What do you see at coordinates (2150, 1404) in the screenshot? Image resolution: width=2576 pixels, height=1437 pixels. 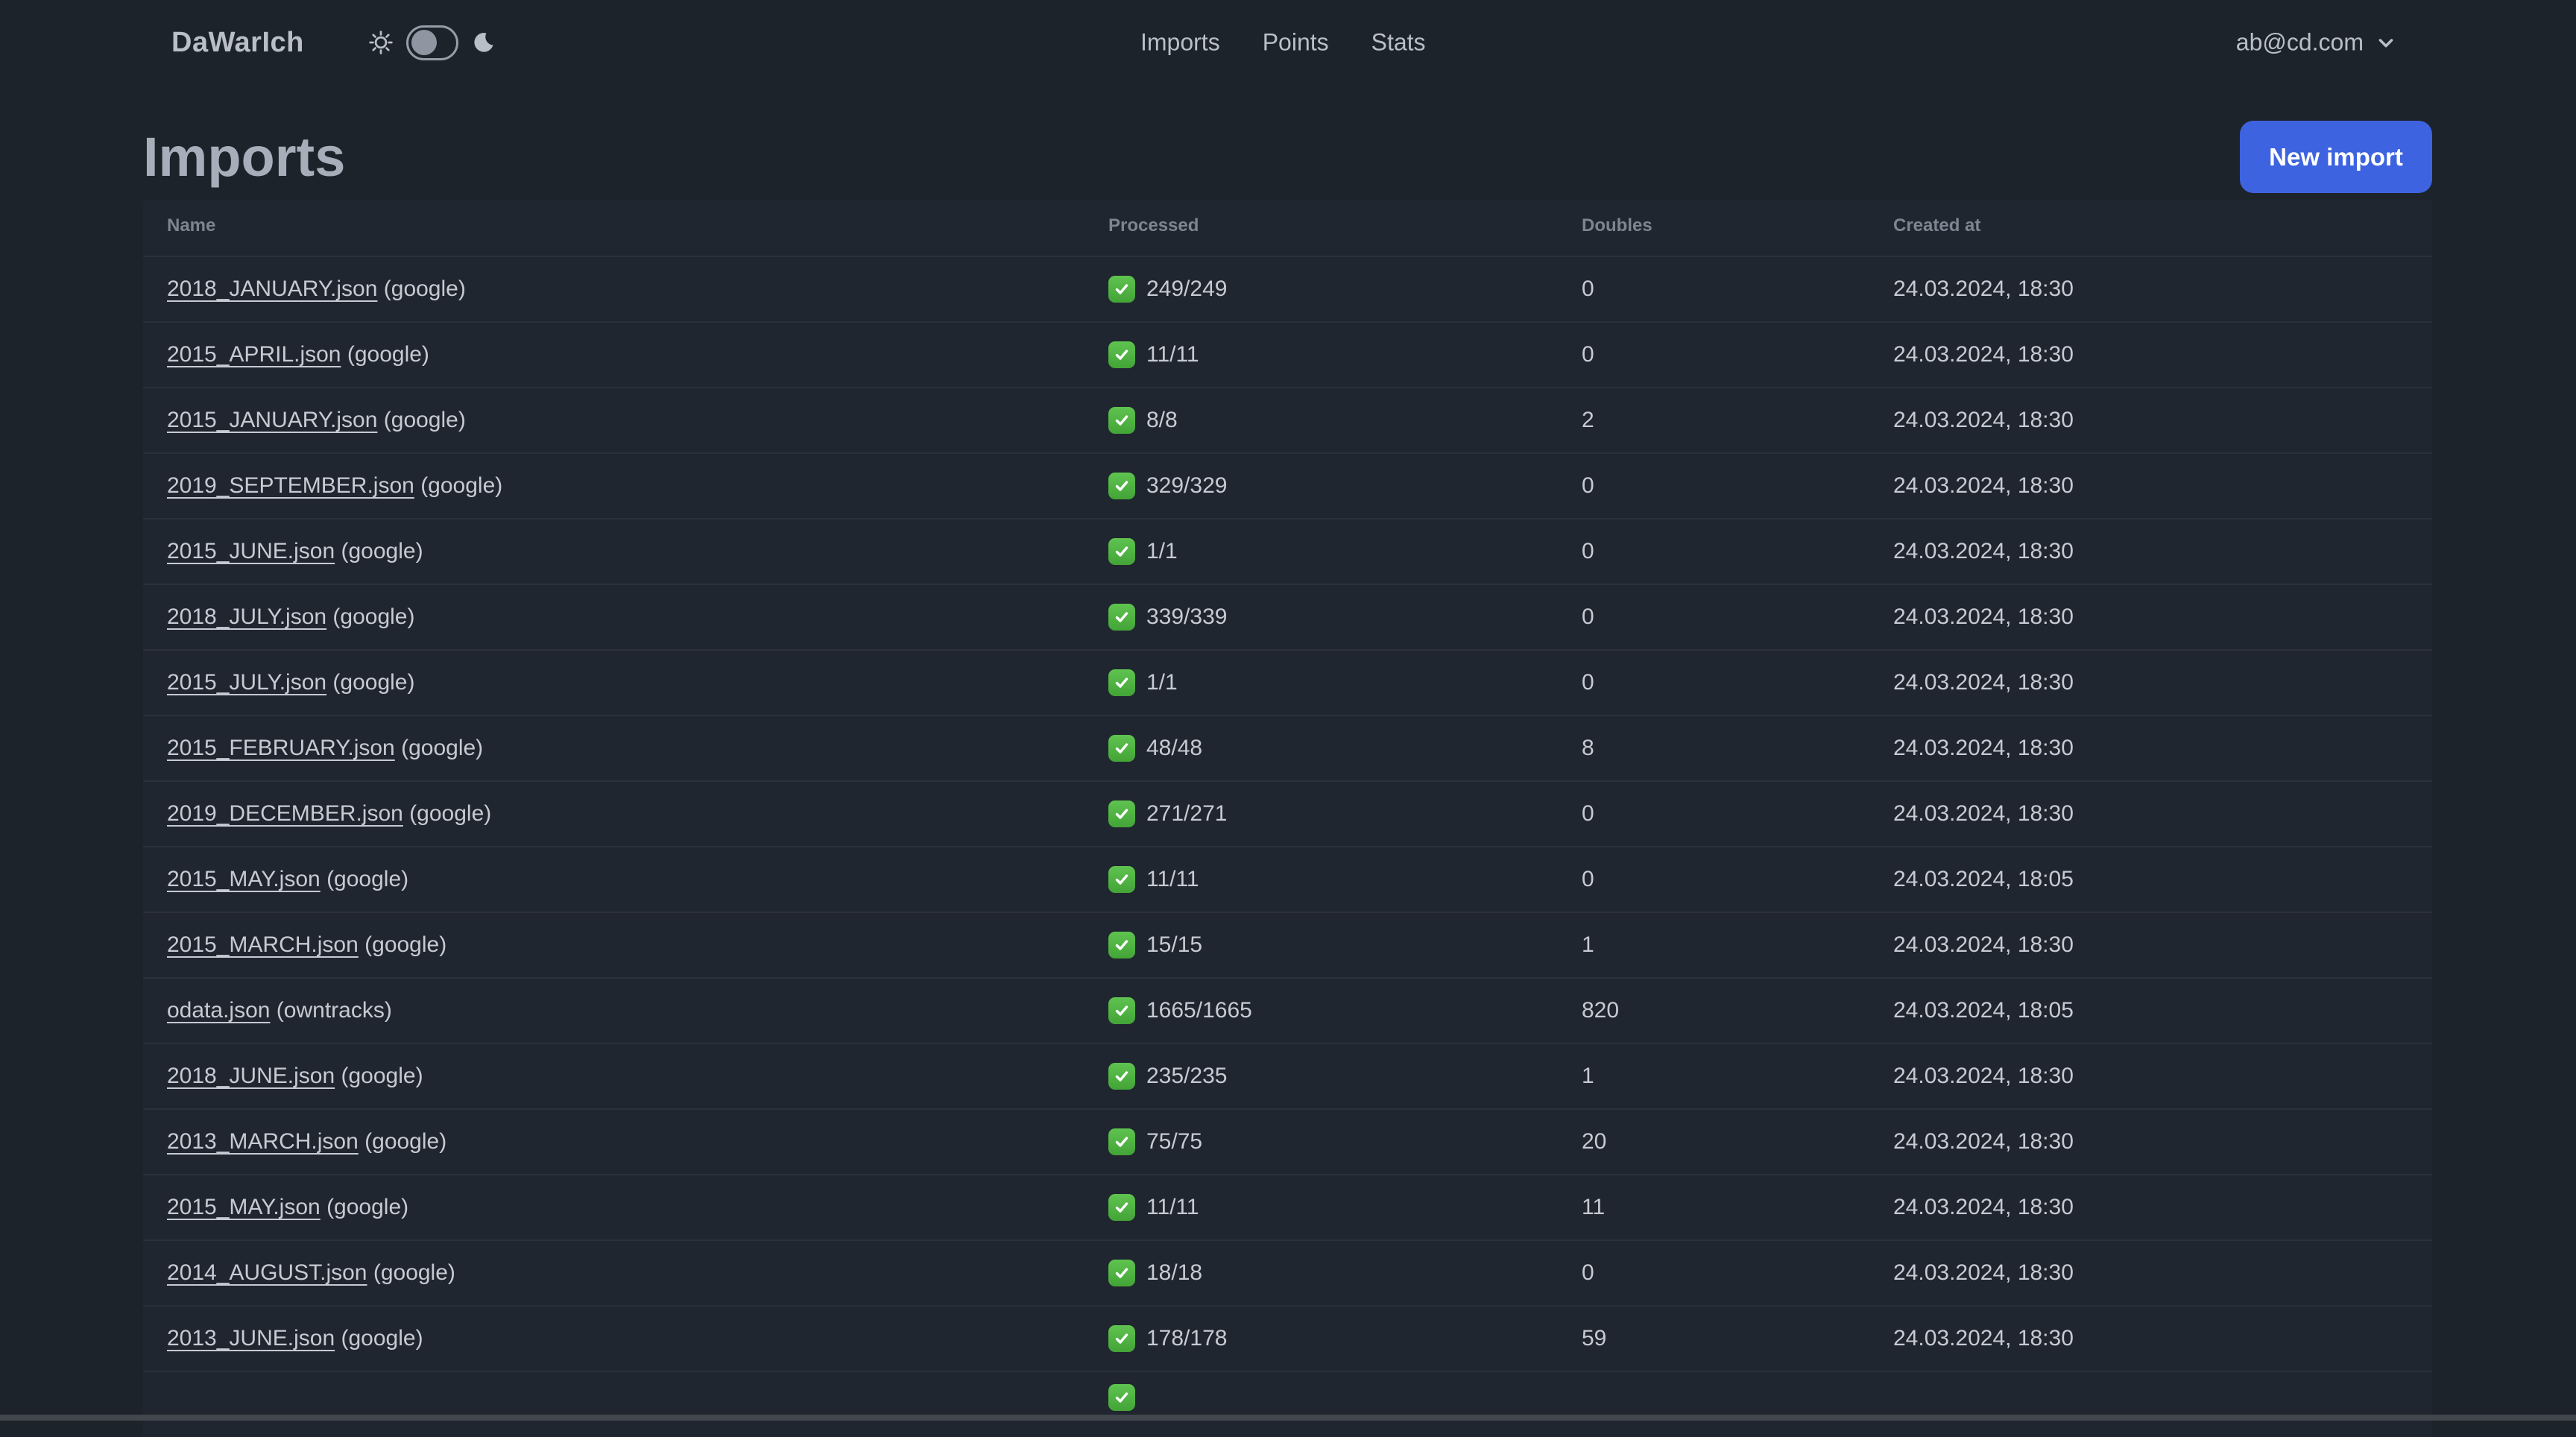 I see `created-at-cell` at bounding box center [2150, 1404].